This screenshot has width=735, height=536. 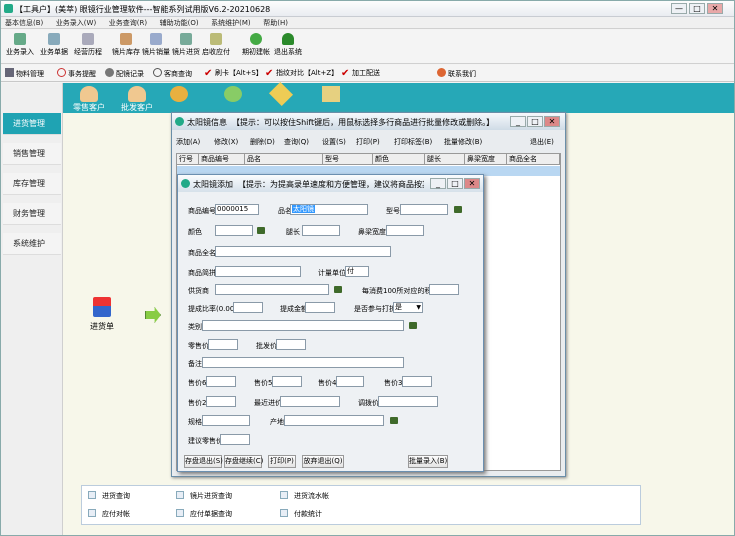 What do you see at coordinates (284, 159) in the screenshot?
I see `col-name: 品名` at bounding box center [284, 159].